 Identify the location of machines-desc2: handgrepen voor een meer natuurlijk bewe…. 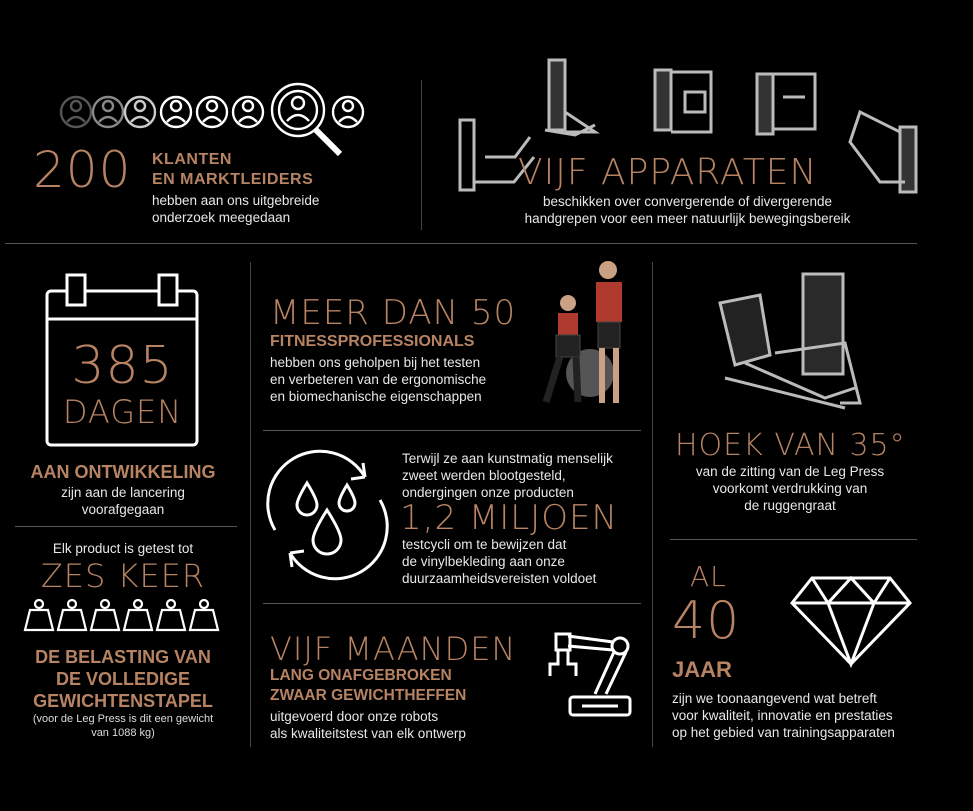
(687, 218).